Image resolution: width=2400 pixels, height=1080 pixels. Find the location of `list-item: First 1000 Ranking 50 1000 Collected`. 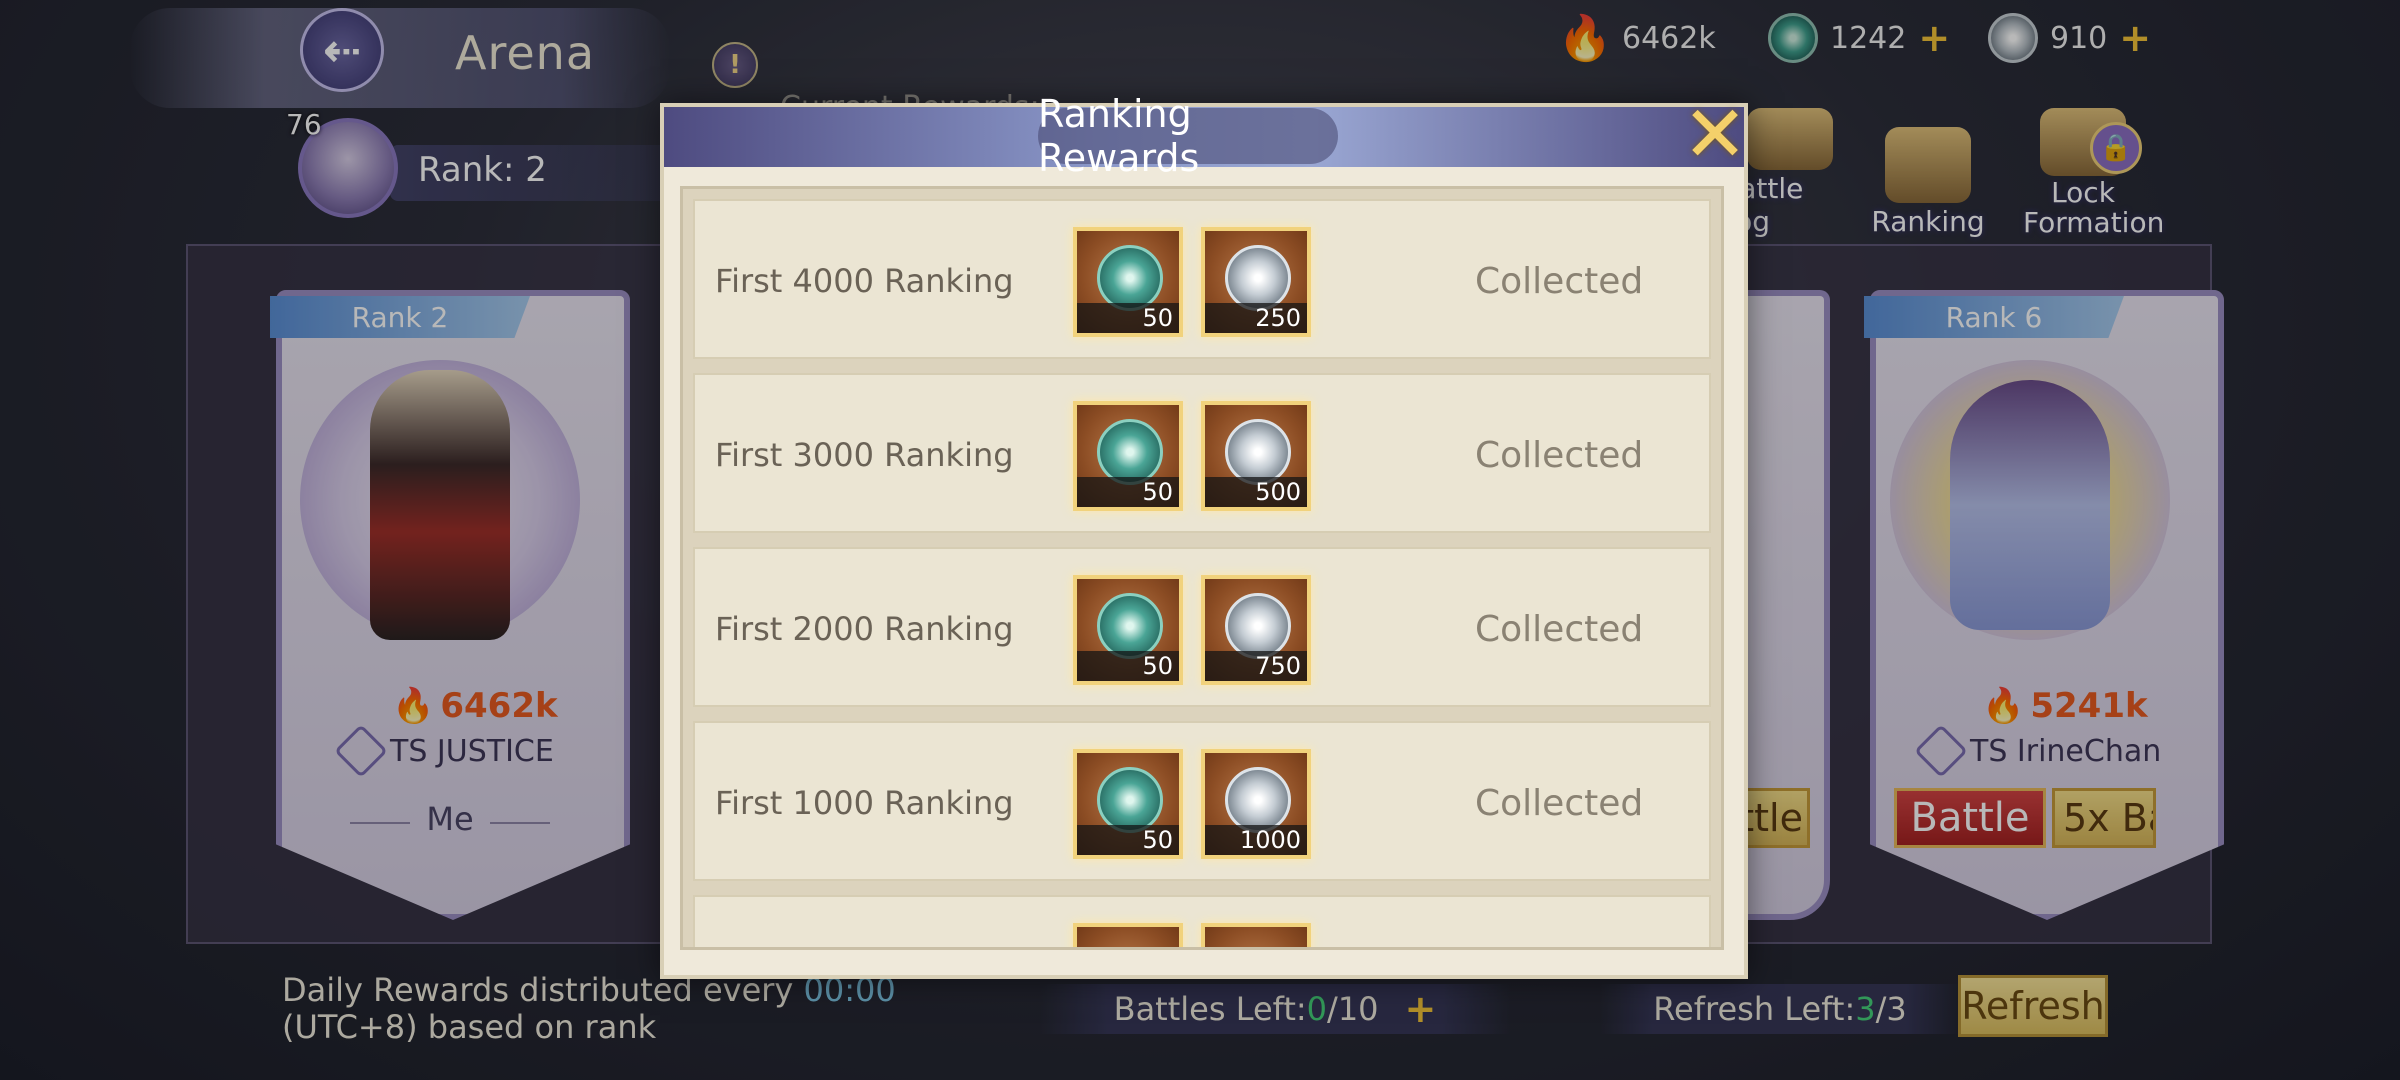

list-item: First 1000 Ranking 50 1000 Collected is located at coordinates (1202, 801).